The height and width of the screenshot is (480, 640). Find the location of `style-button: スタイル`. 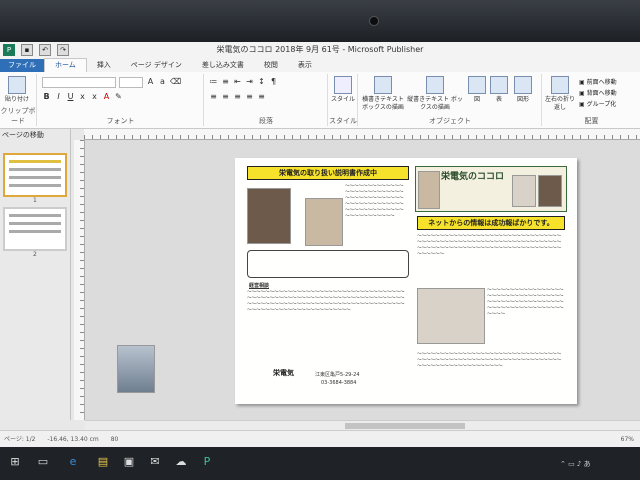

style-button: スタイル is located at coordinates (343, 90).